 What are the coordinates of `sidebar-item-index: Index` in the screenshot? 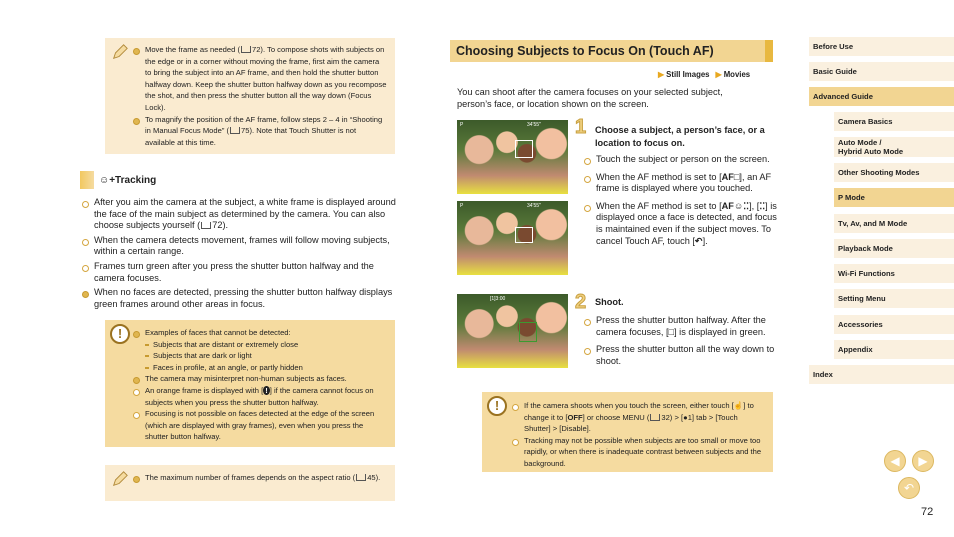 It's located at (881, 374).